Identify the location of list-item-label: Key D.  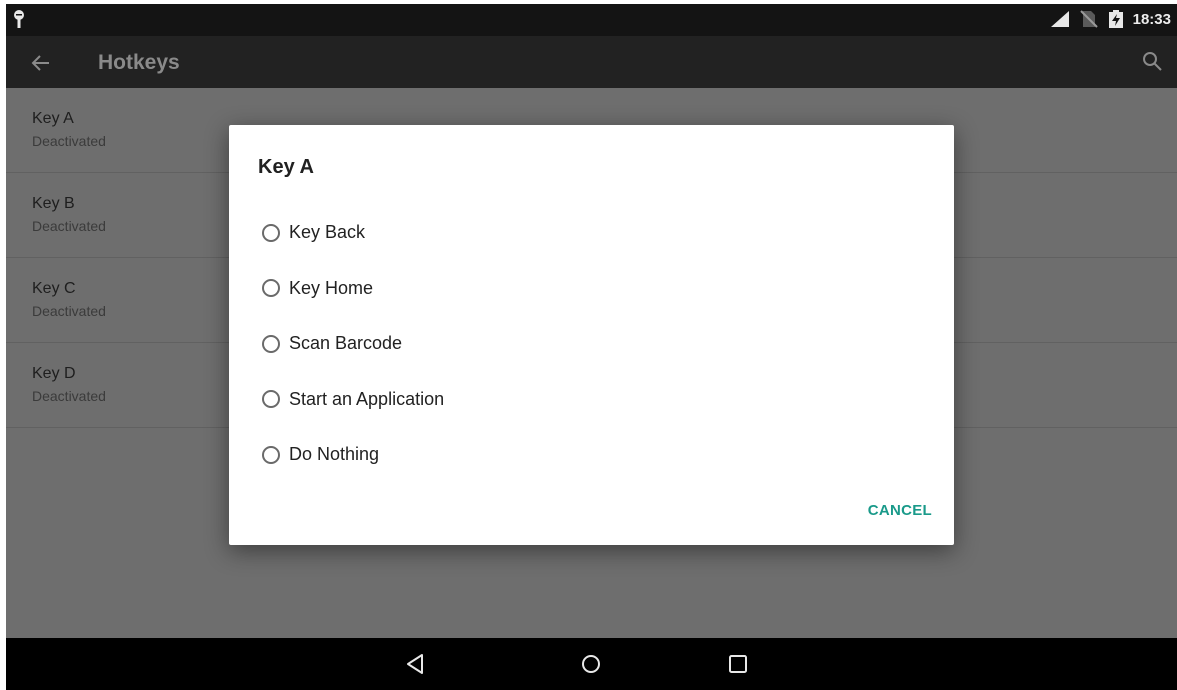
(54, 373).